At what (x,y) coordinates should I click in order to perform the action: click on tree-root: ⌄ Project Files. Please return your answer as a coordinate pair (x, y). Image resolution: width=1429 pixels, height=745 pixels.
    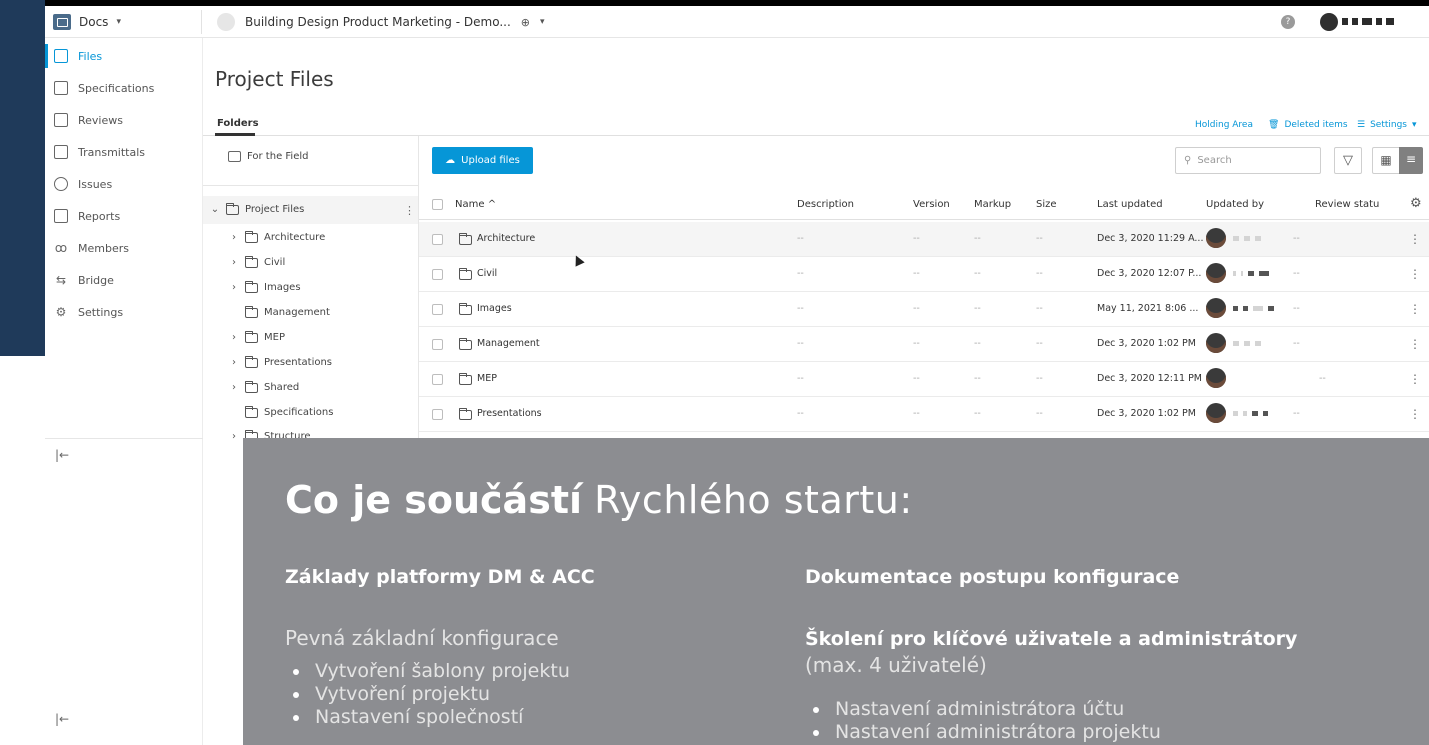
    Looking at the image, I should click on (257, 208).